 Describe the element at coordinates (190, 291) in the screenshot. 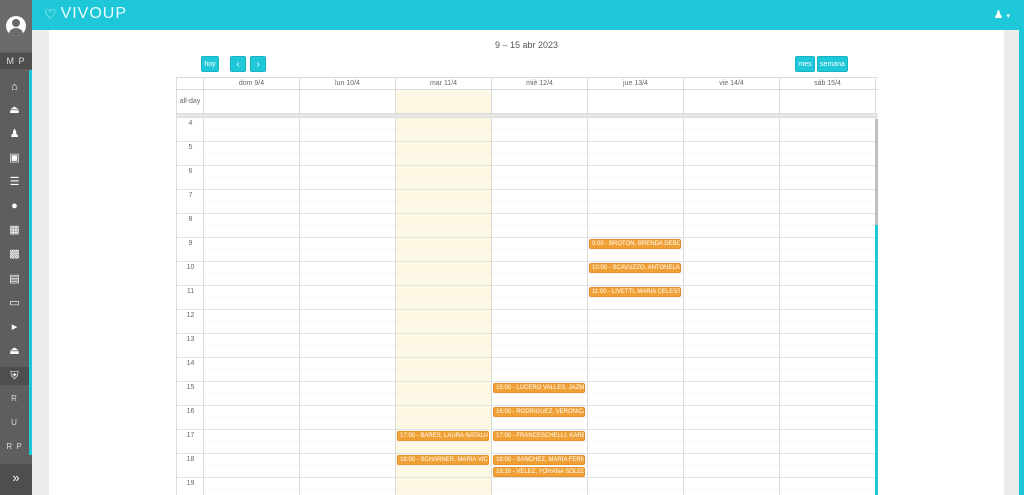

I see `hour-label: 11` at that location.